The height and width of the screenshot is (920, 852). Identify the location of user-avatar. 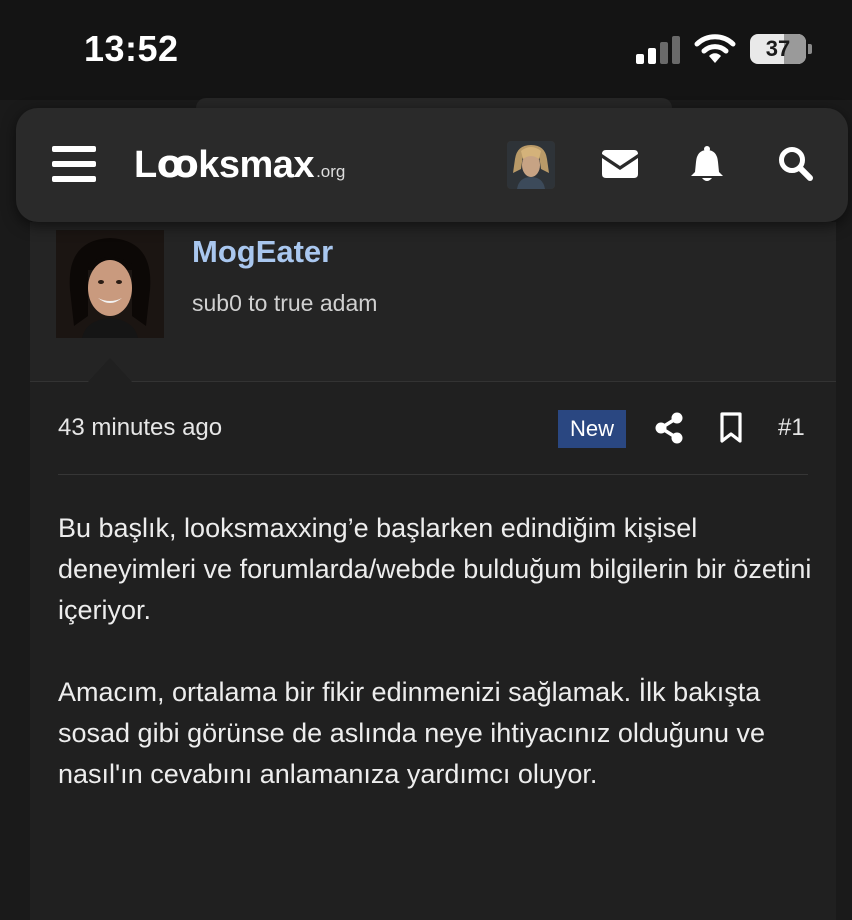
(110, 284).